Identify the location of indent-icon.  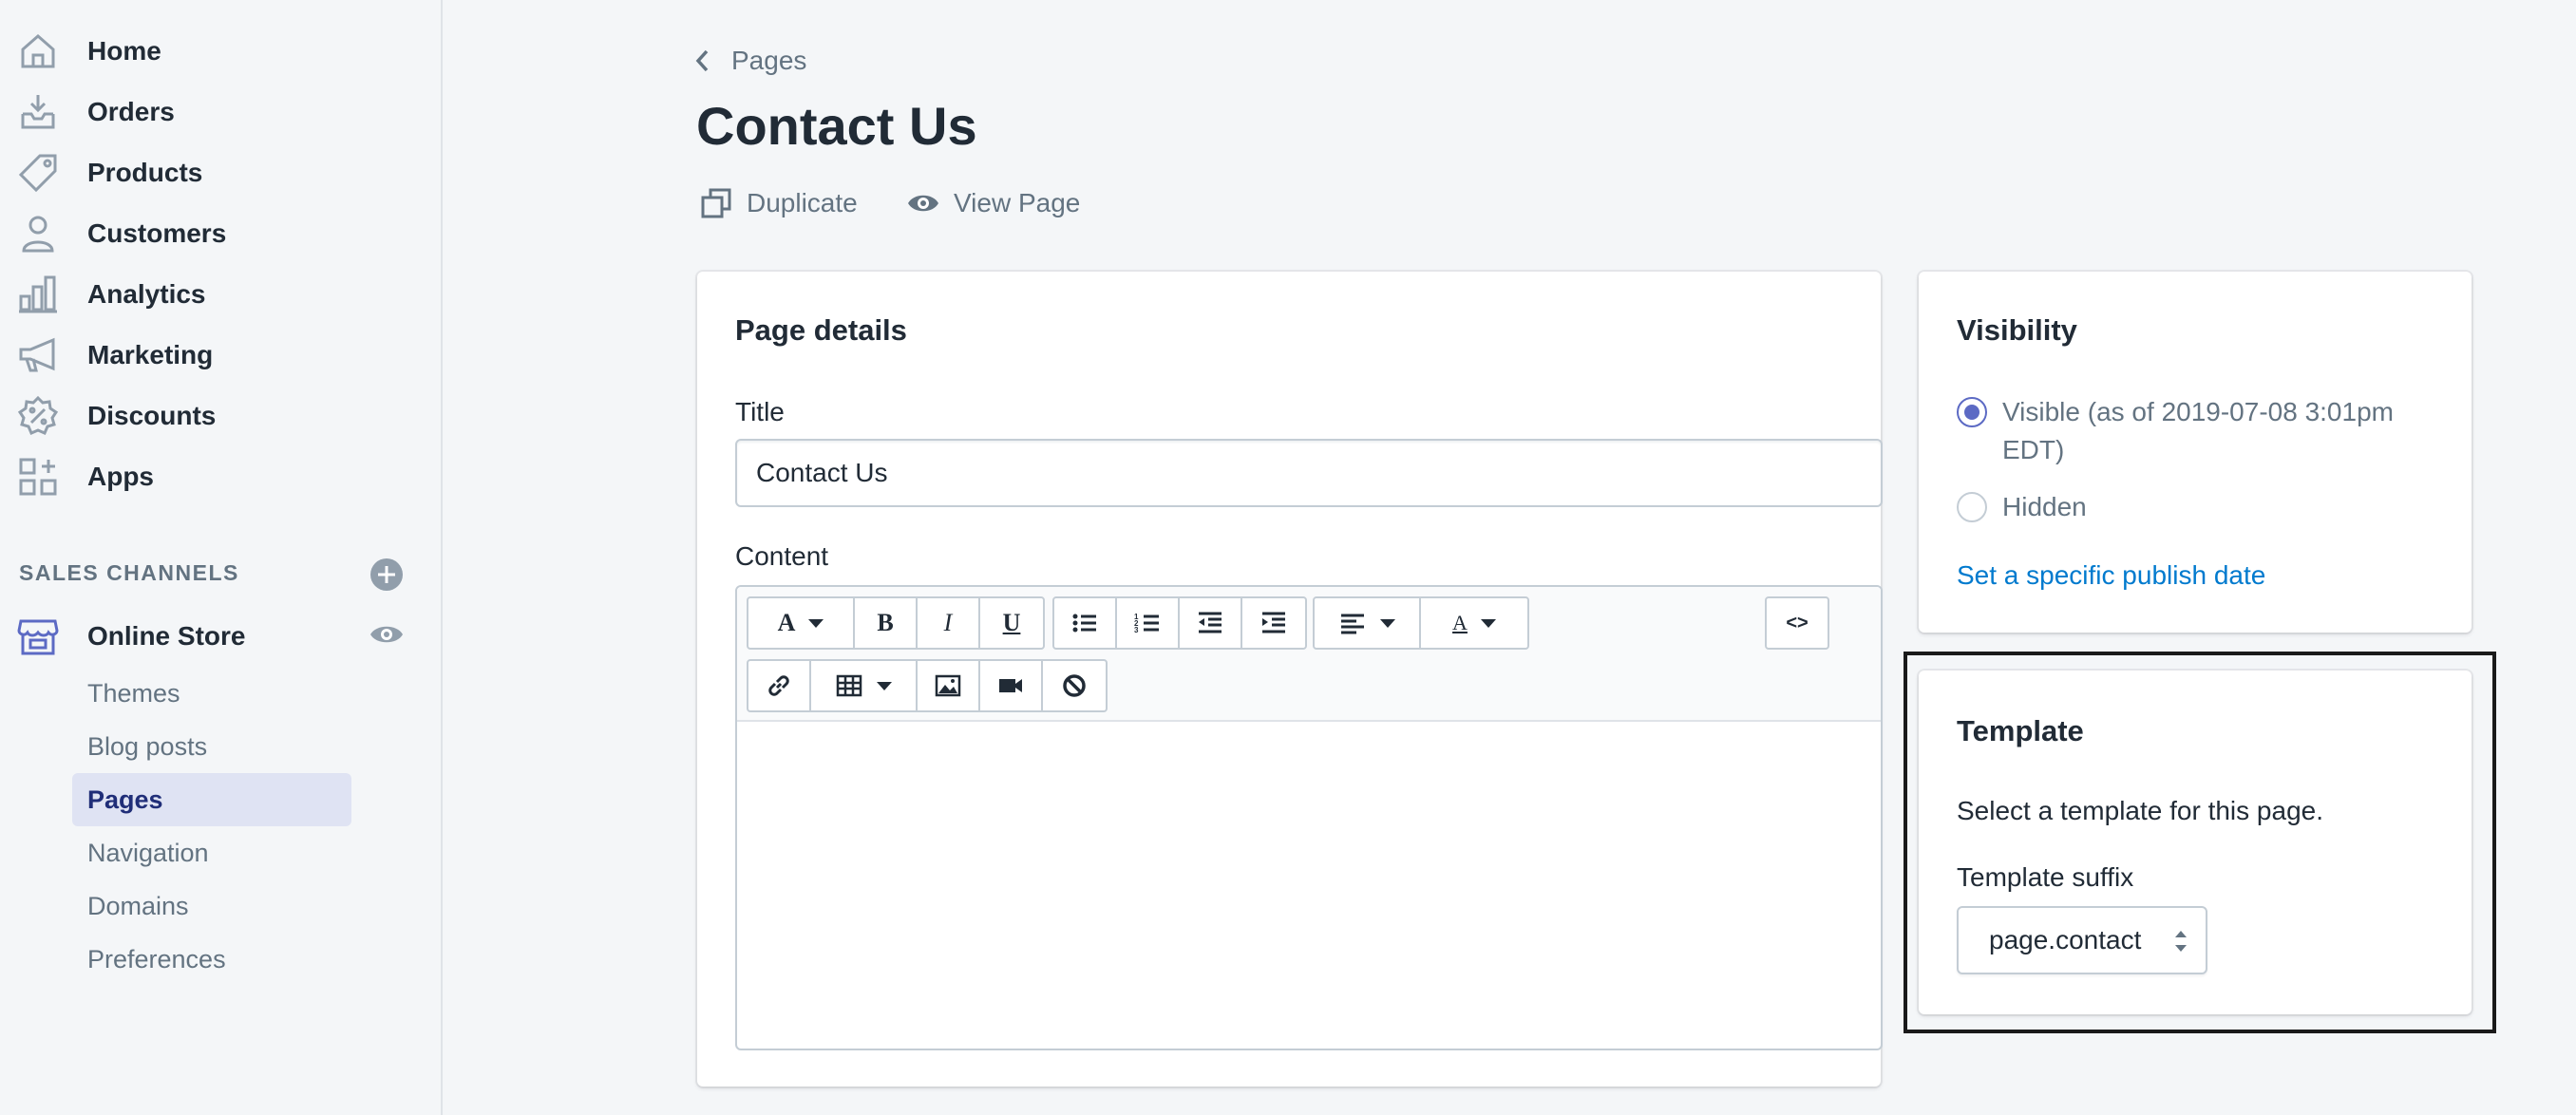
(1273, 622).